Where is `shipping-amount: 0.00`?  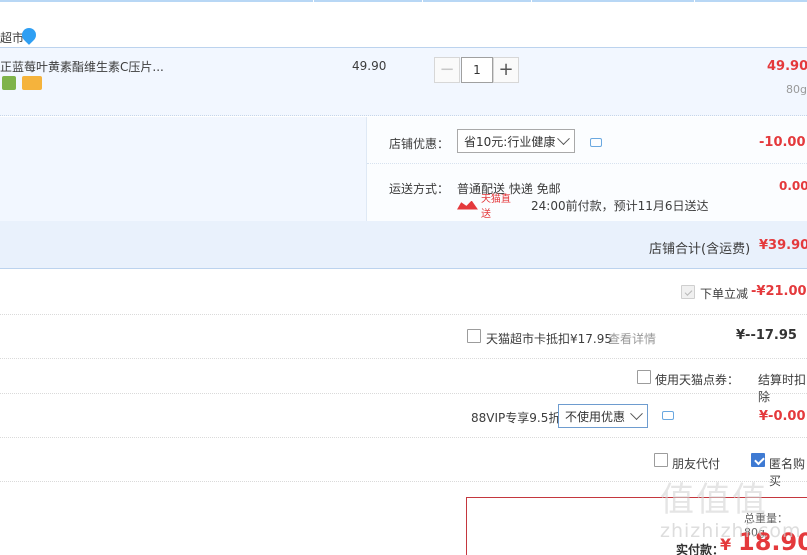
shipping-amount: 0.00 is located at coordinates (793, 186).